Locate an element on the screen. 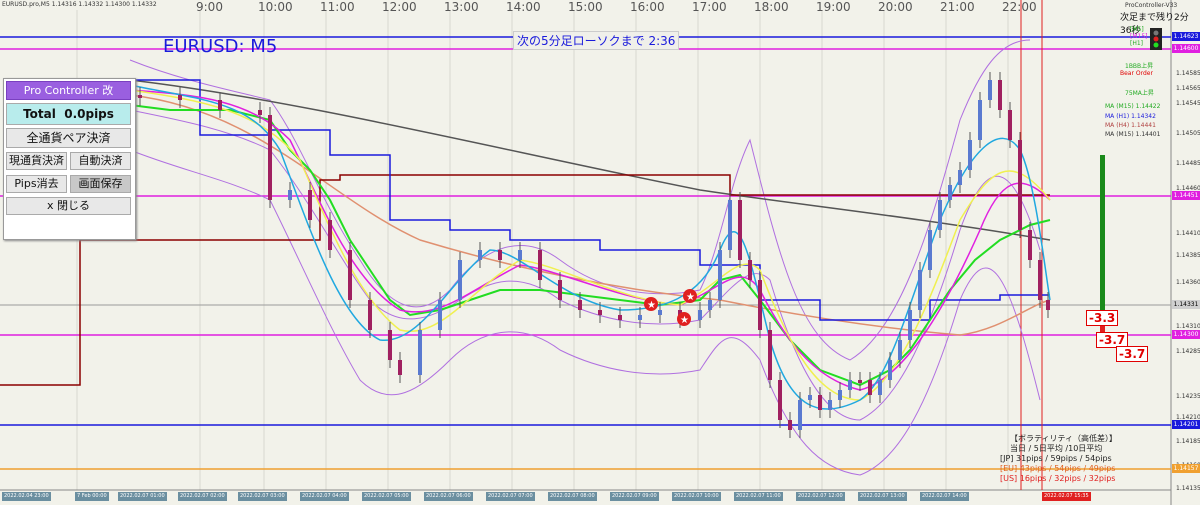 The height and width of the screenshot is (505, 1200). price-tick: 1.14235 is located at coordinates (1188, 396).